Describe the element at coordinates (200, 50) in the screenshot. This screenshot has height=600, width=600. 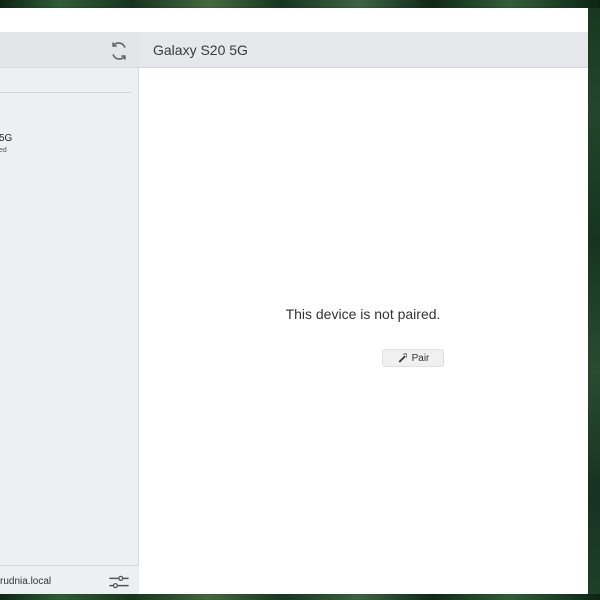
I see `detail-title: Galaxy S20 5G` at that location.